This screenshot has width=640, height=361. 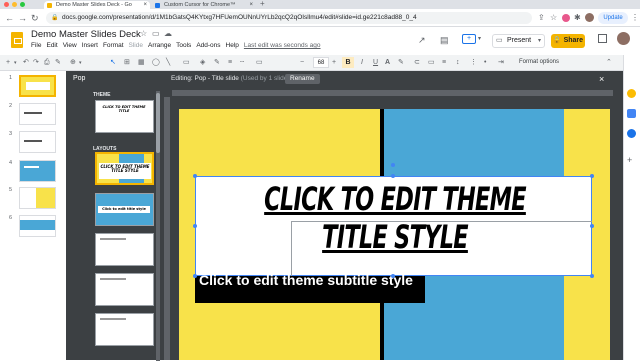 What do you see at coordinates (485, 63) in the screenshot?
I see `bulleted-list-icon: •` at bounding box center [485, 63].